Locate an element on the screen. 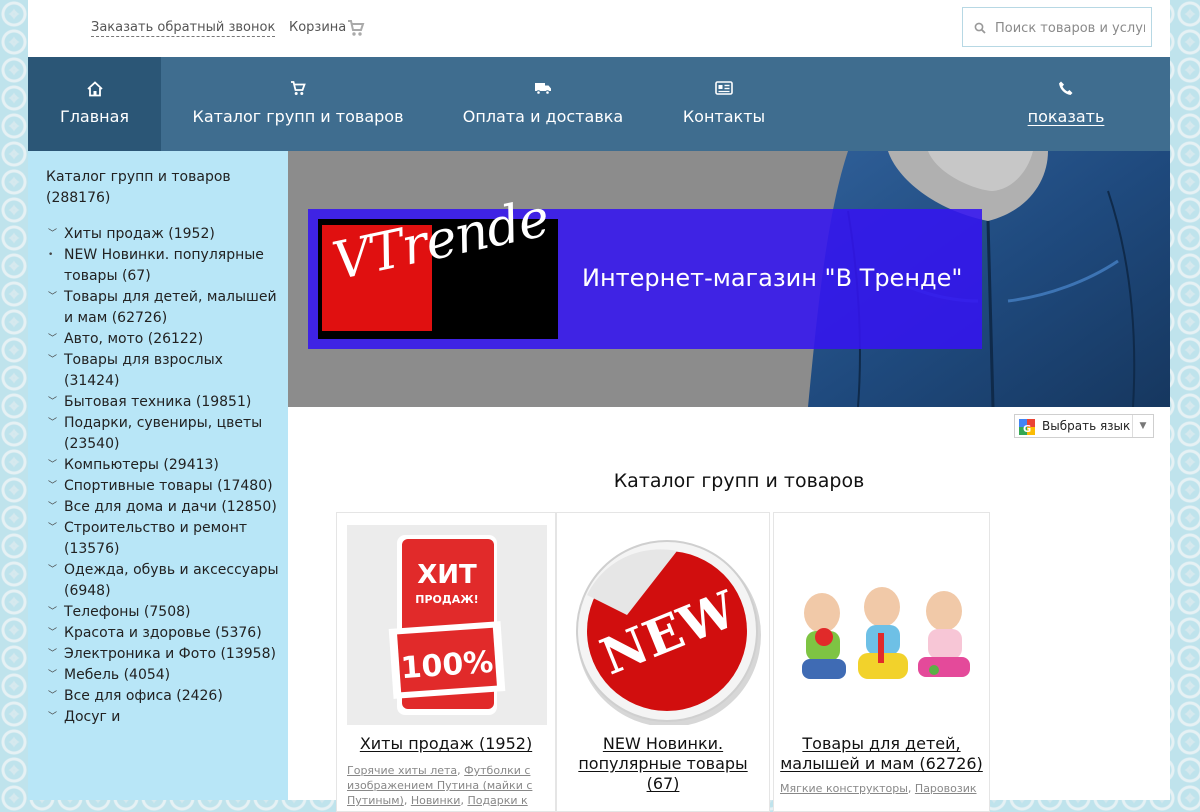  hits-image-text-top: ХИТ is located at coordinates (447, 575).